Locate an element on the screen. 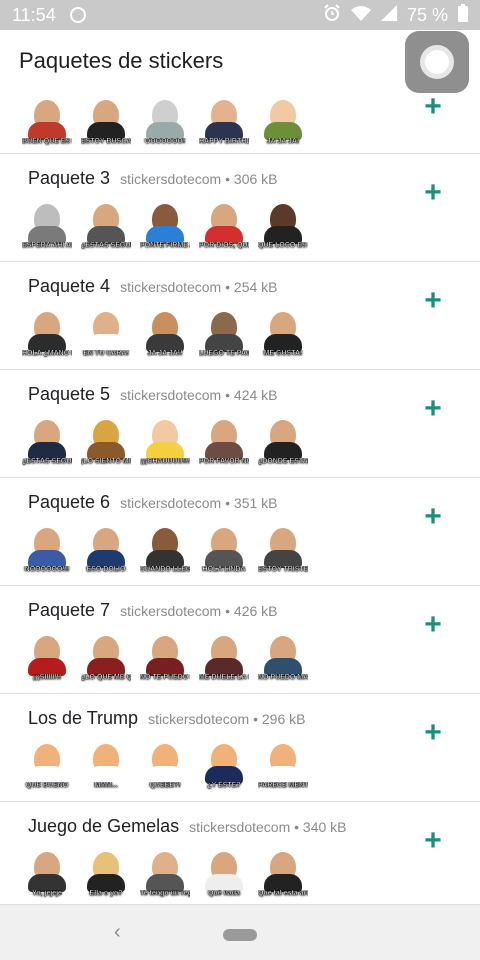 The width and height of the screenshot is (480, 960). sticker-thumbnail: HOLA ¿MANO PARECE QUE HAY is located at coordinates (47, 333).